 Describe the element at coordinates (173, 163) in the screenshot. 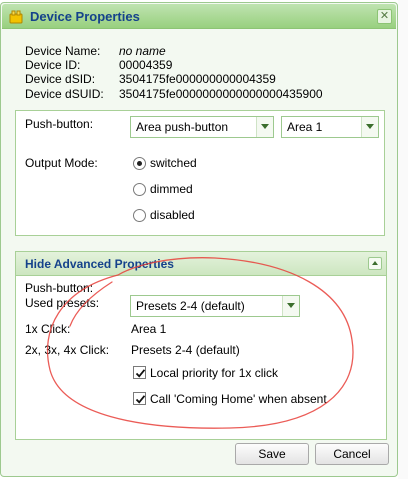

I see `mode-switched-label: switched` at that location.